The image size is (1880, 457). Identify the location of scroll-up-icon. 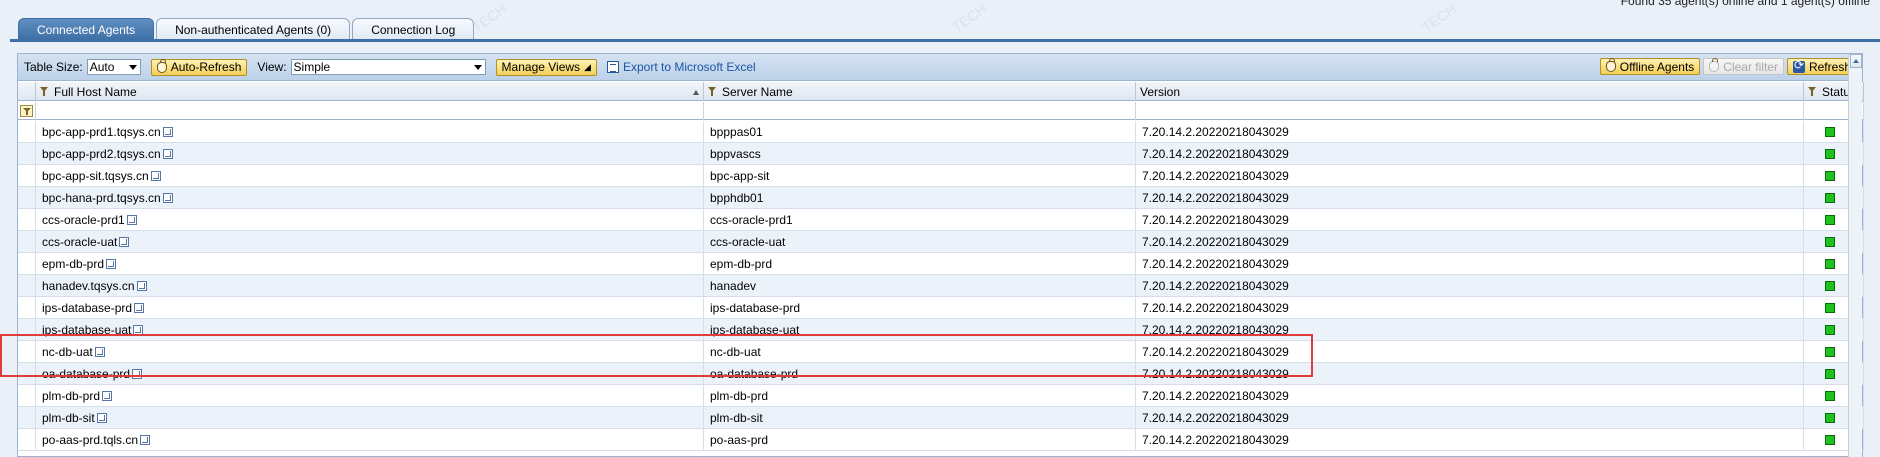
(1856, 61).